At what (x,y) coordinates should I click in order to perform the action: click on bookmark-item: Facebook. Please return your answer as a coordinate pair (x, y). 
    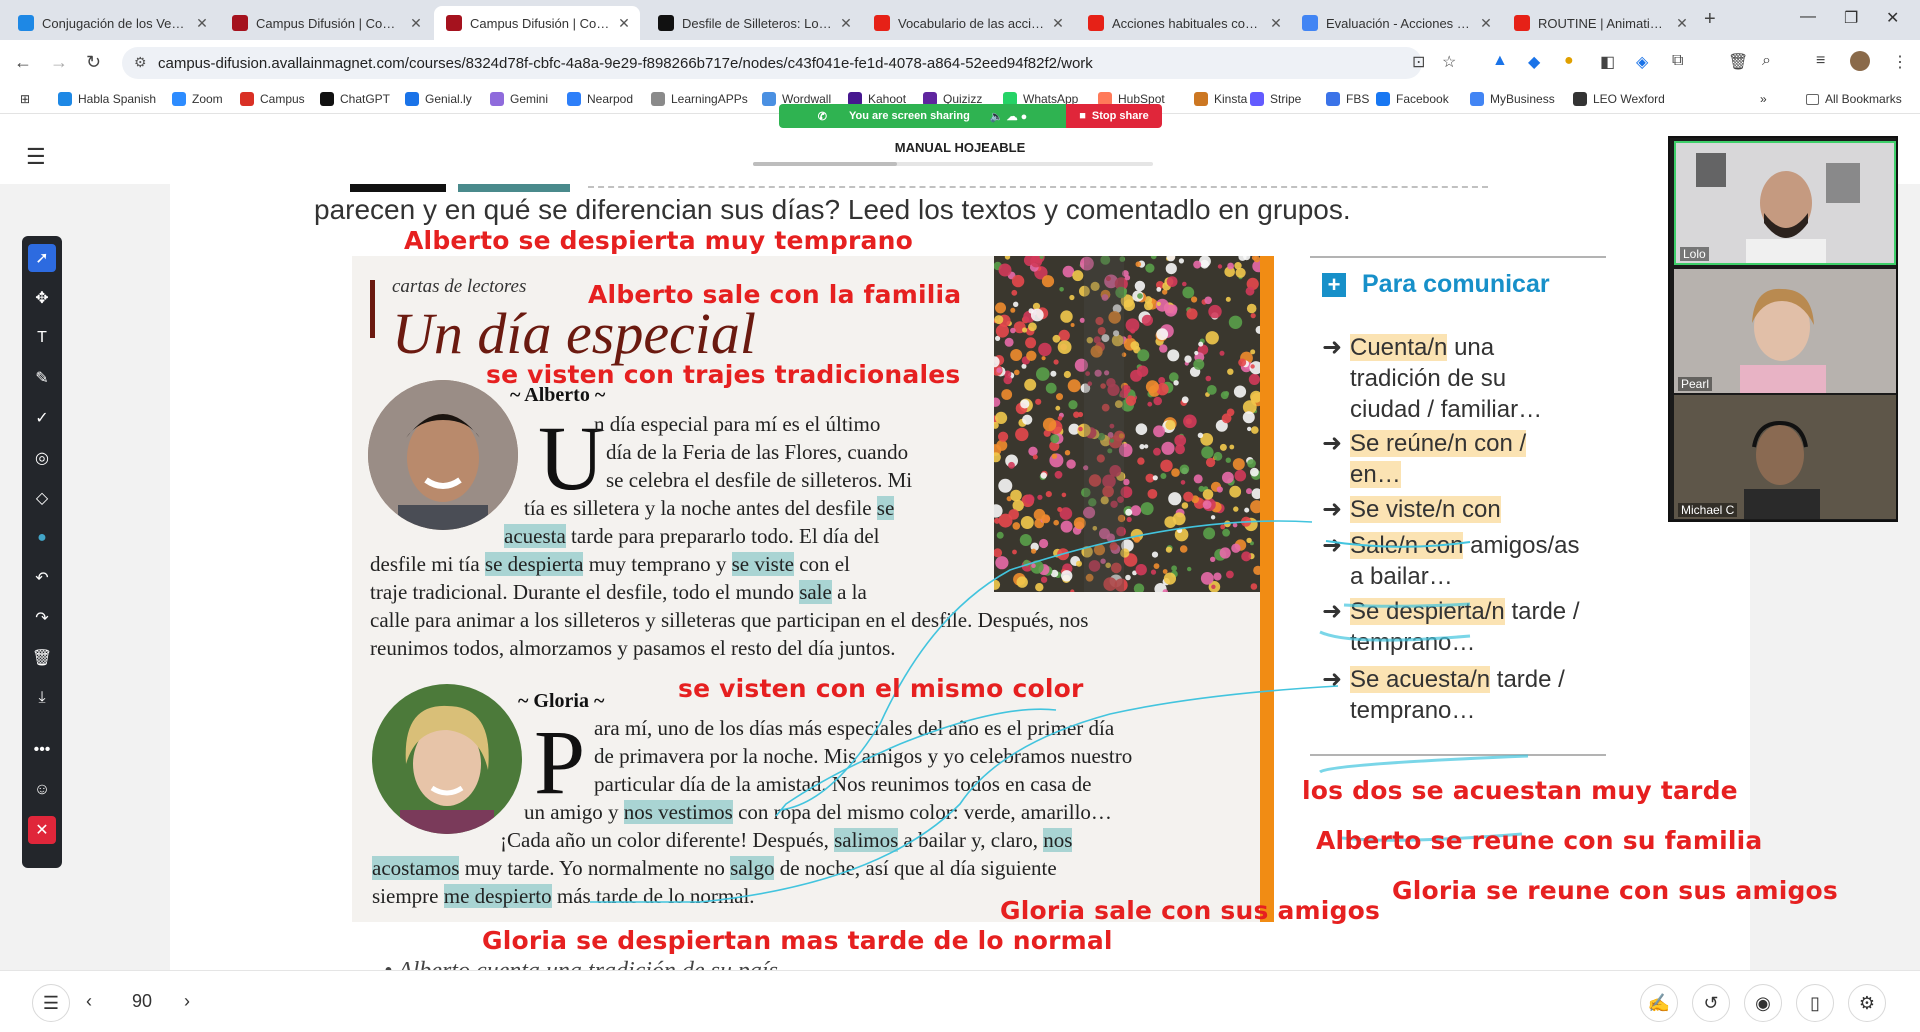
    Looking at the image, I should click on (1412, 99).